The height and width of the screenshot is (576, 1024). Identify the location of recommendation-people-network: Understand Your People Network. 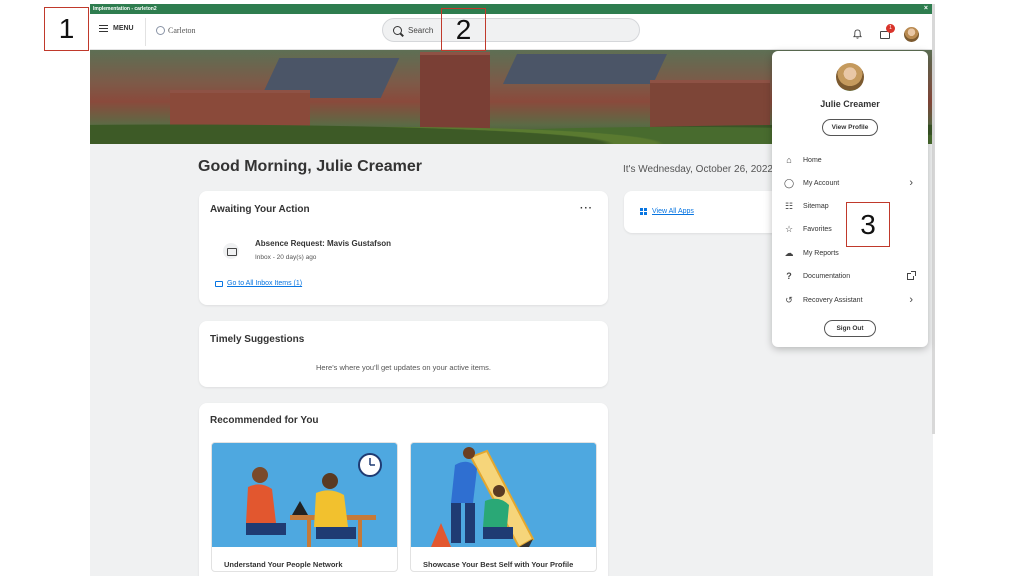
(304, 507).